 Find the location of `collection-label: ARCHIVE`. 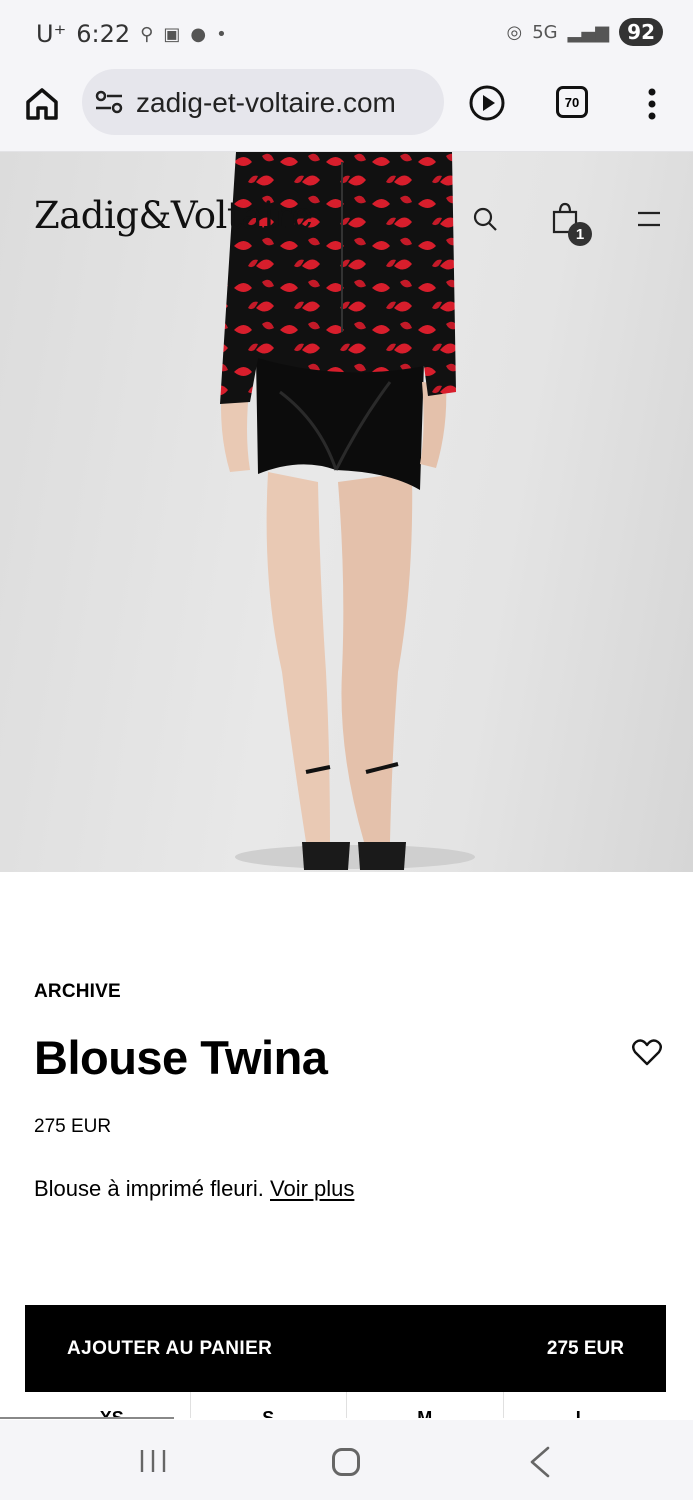

collection-label: ARCHIVE is located at coordinates (77, 991).